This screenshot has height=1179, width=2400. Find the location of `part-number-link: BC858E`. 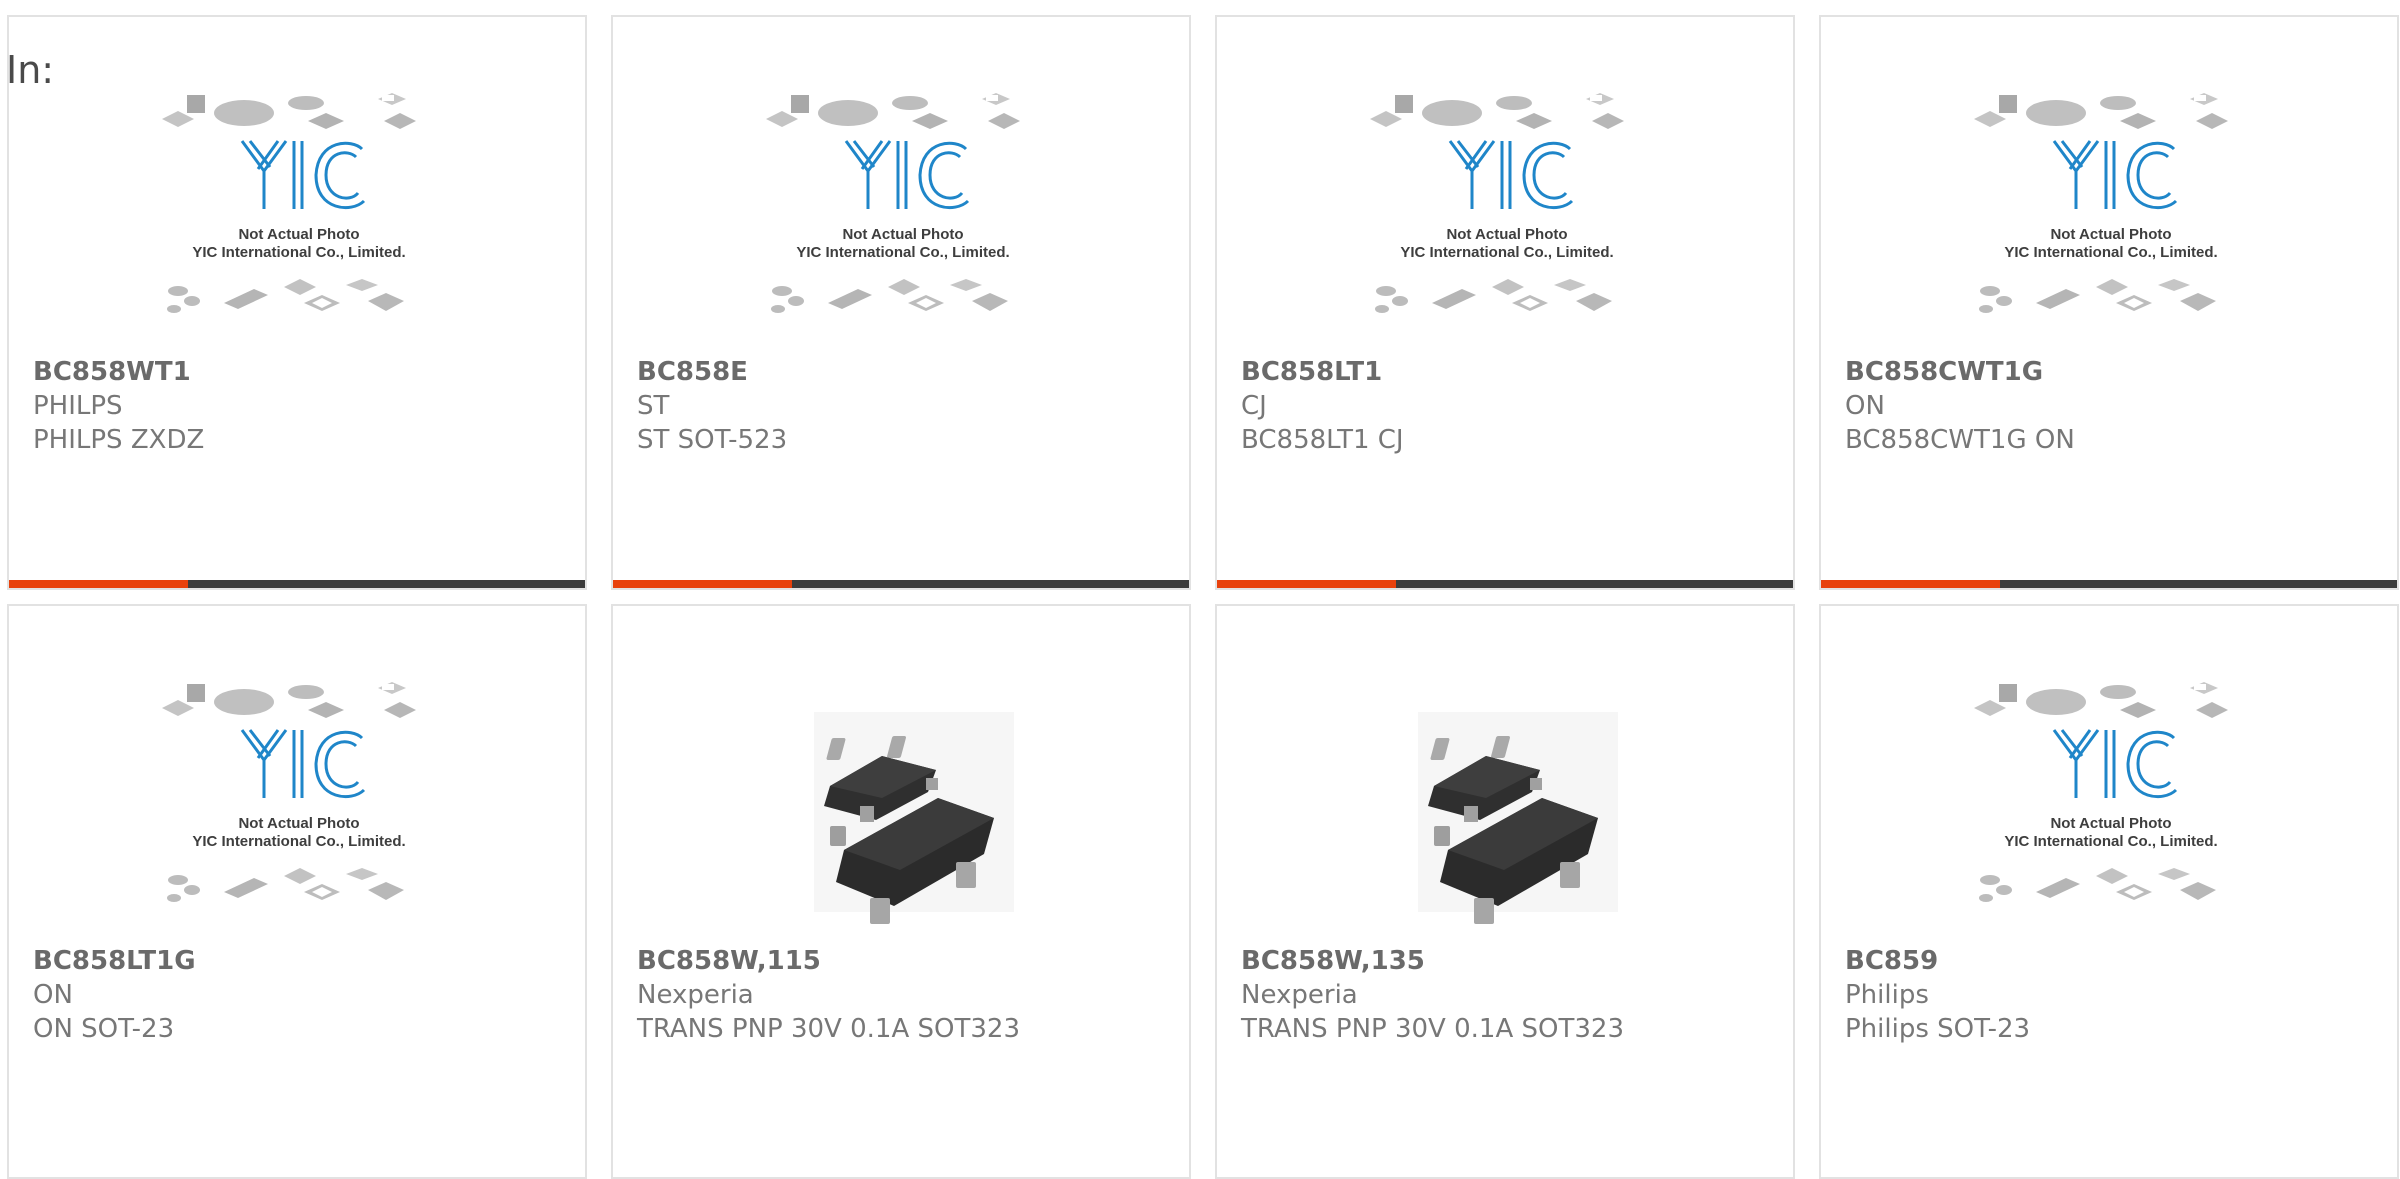

part-number-link: BC858E is located at coordinates (902, 372).